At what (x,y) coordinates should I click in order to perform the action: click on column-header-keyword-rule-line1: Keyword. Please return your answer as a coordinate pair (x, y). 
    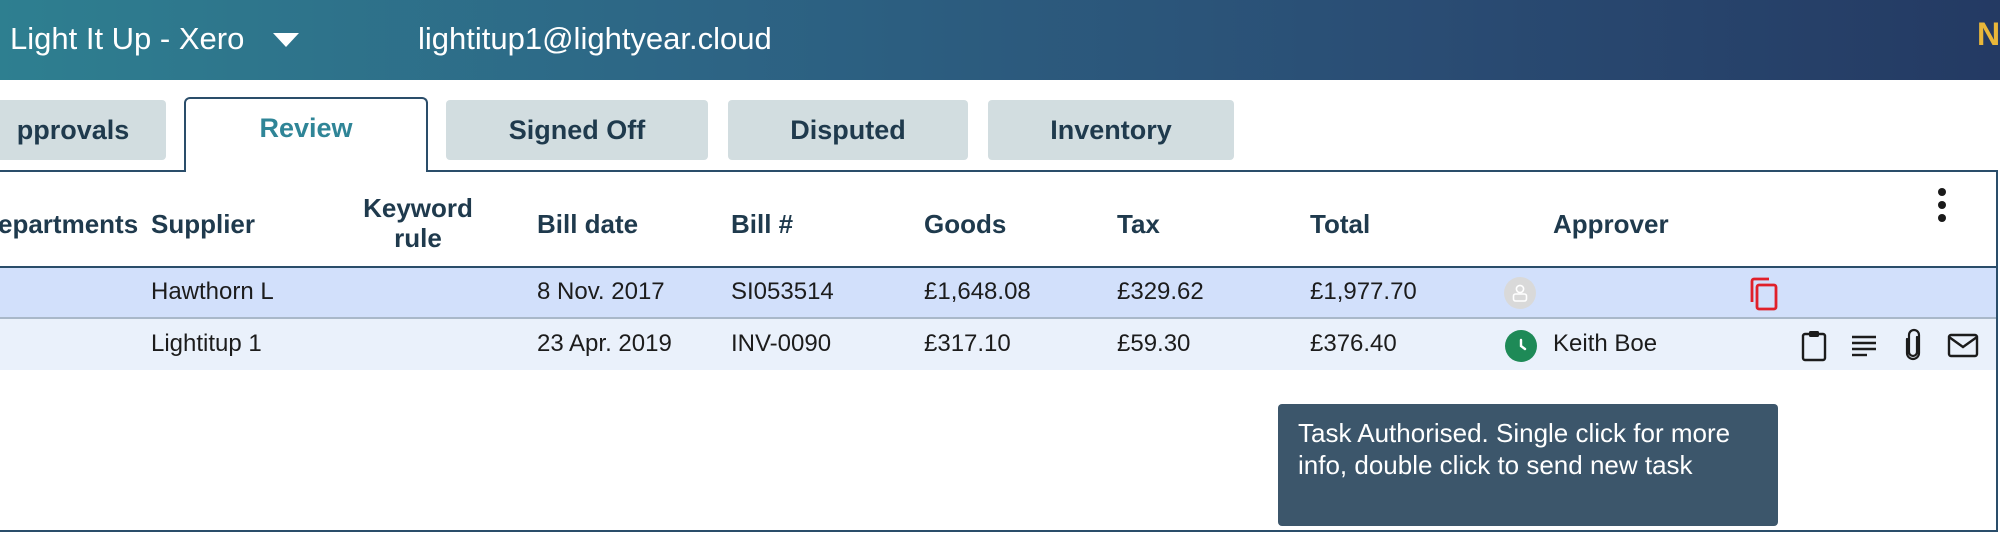
    Looking at the image, I should click on (418, 208).